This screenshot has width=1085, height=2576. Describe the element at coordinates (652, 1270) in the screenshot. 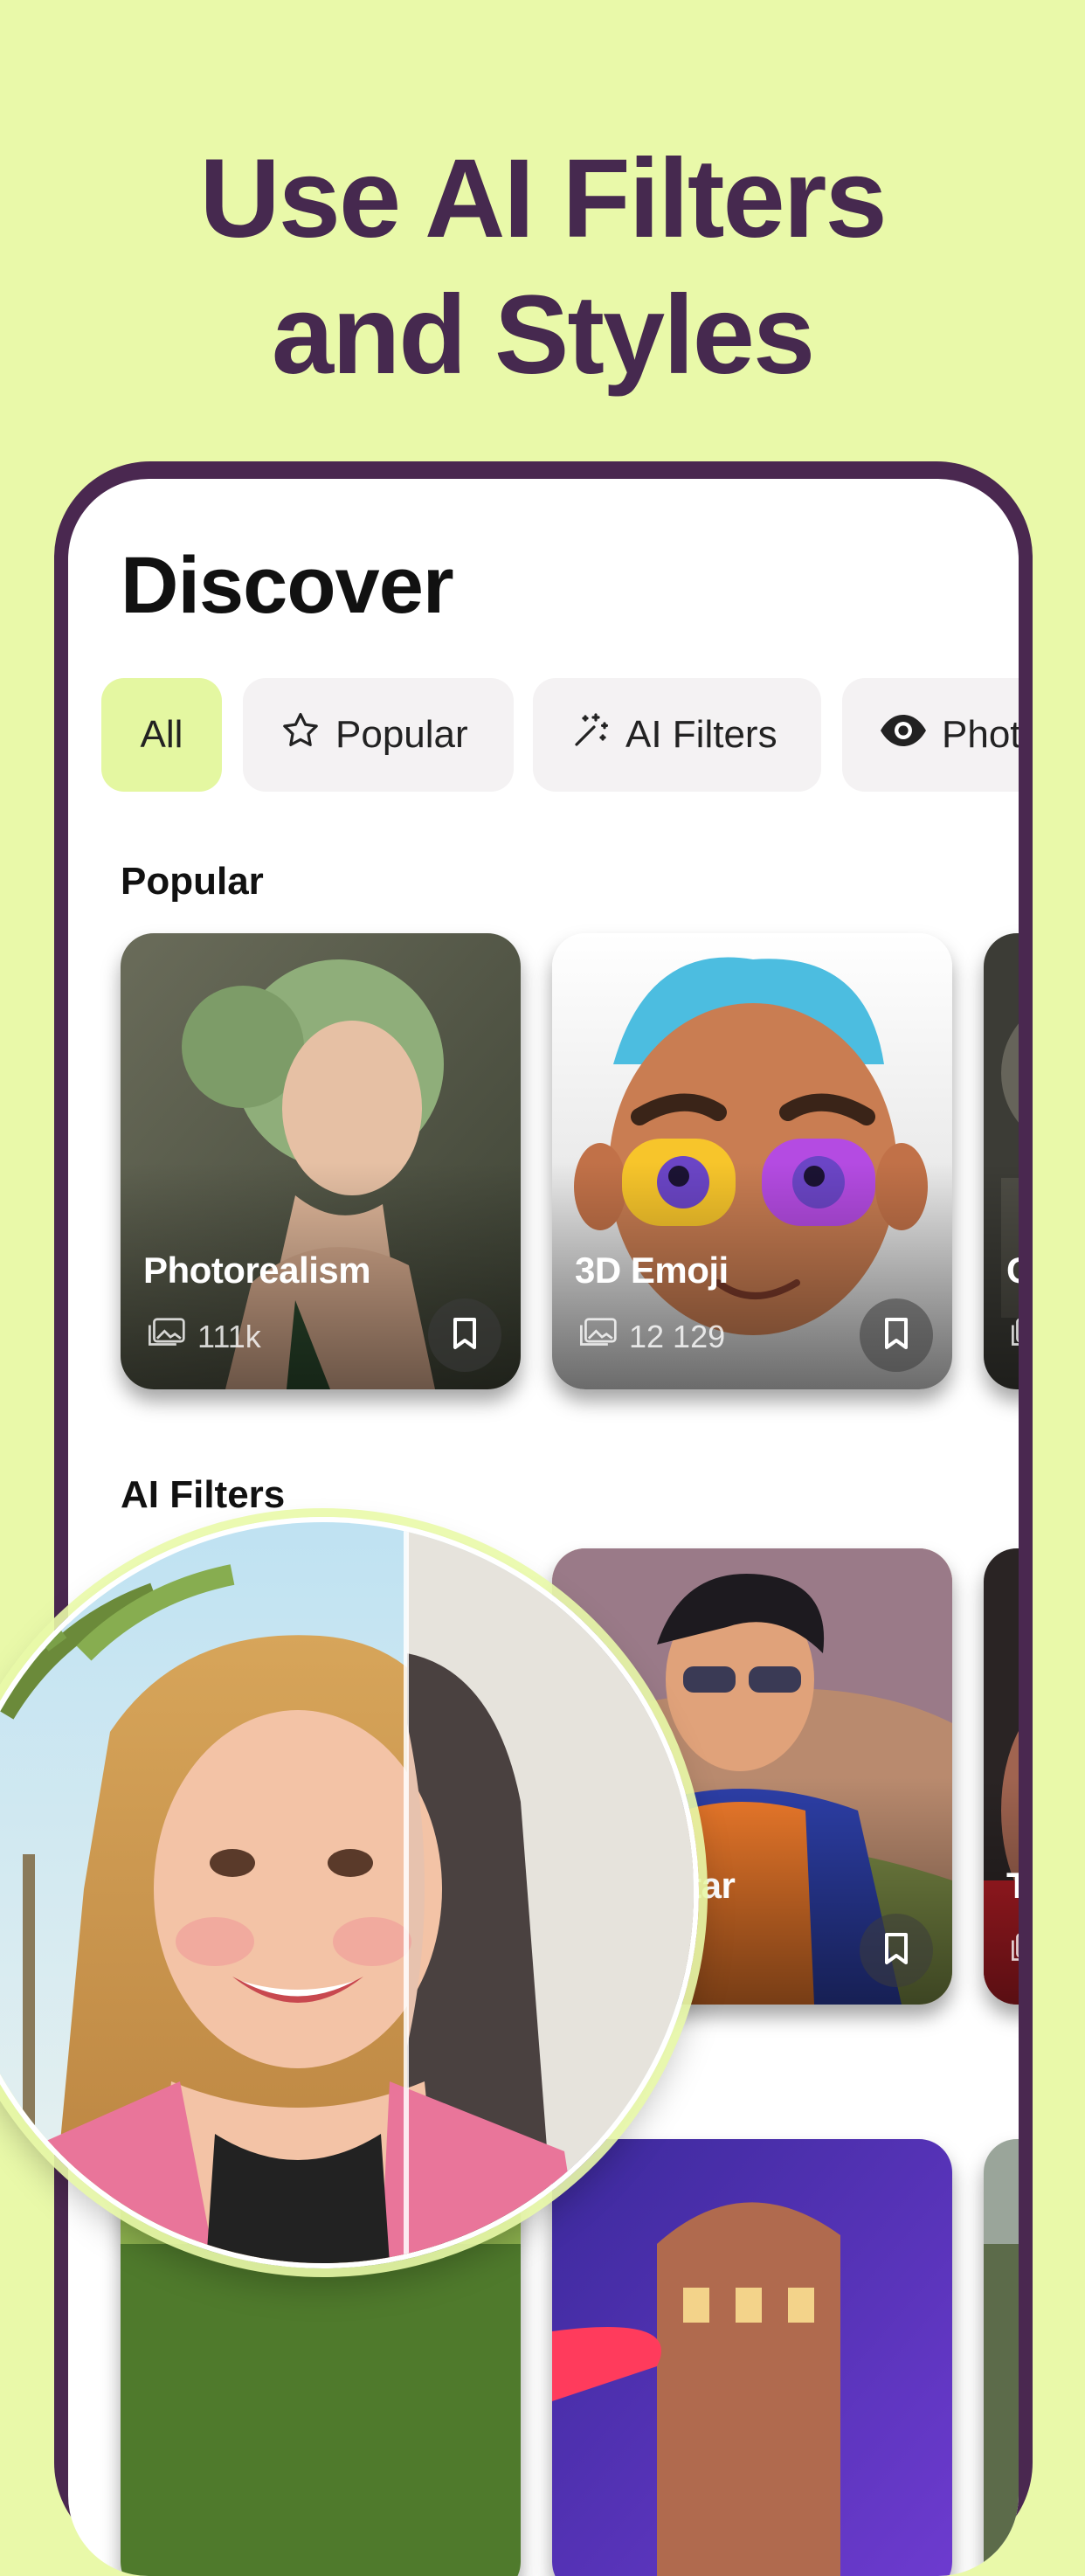

I see `card-title: 3D Emoji` at that location.